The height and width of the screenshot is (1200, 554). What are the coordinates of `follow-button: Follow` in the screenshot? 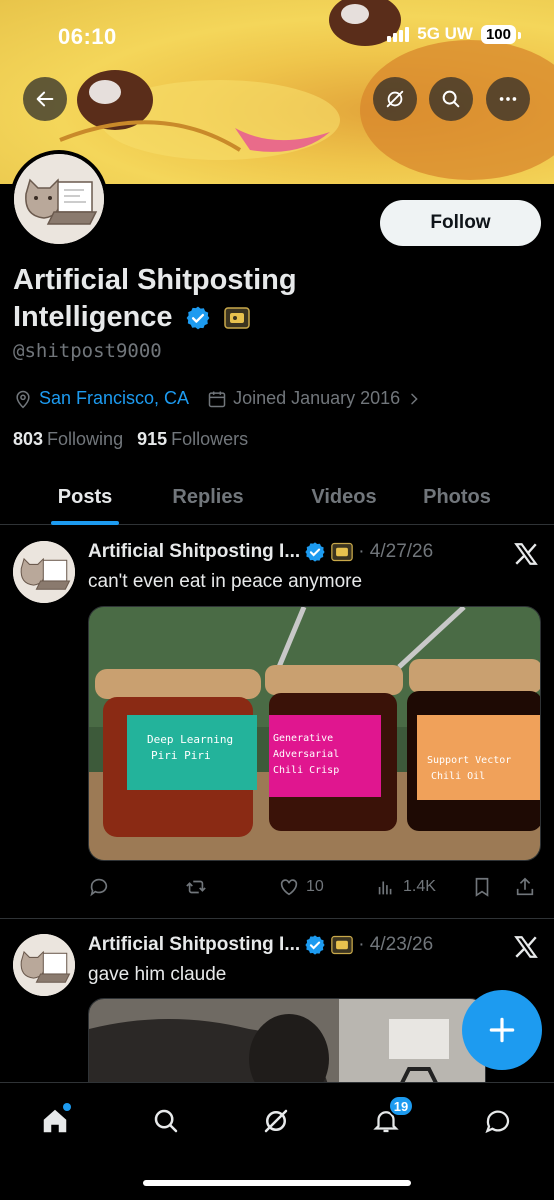 It's located at (460, 223).